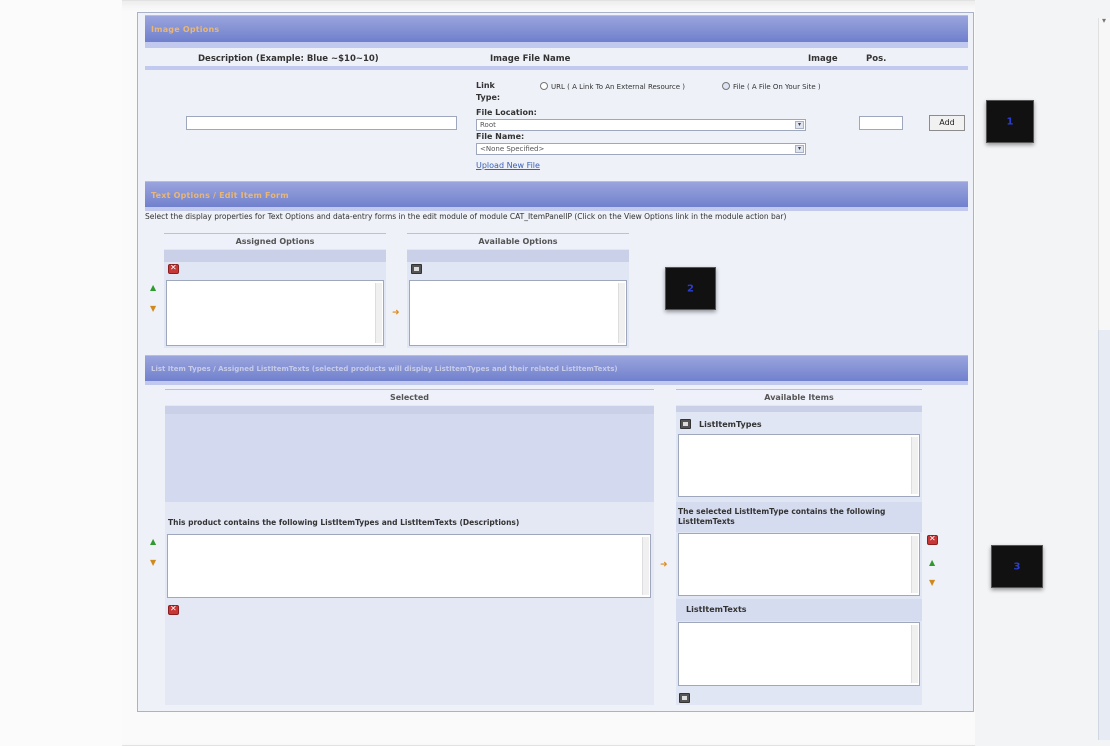 This screenshot has width=1110, height=746. What do you see at coordinates (730, 424) in the screenshot?
I see `list-item-types-label: ListItemTypes` at bounding box center [730, 424].